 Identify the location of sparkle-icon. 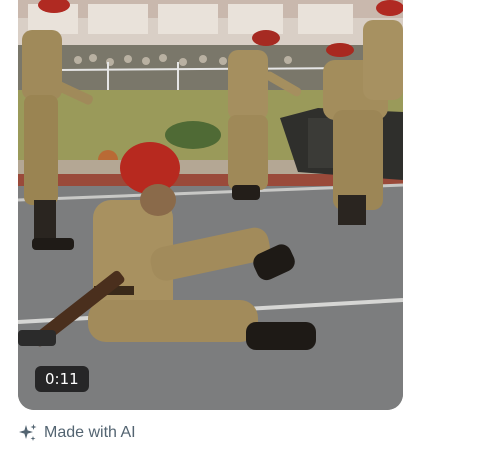
(28, 432).